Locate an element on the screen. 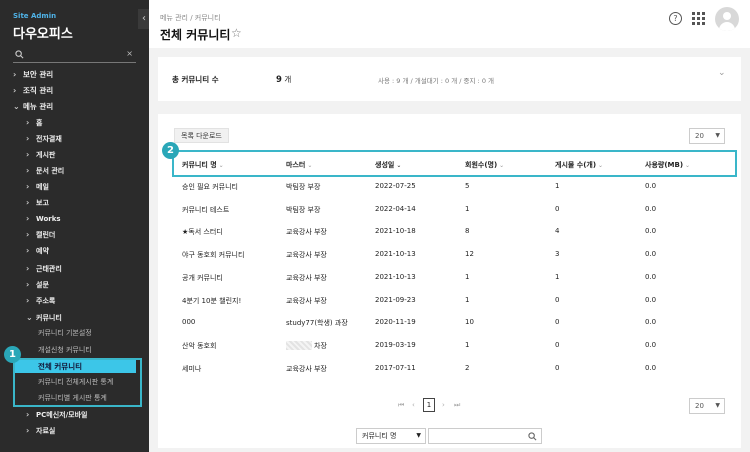  sidebar-item-approval: › 전자결재 is located at coordinates (44, 138).